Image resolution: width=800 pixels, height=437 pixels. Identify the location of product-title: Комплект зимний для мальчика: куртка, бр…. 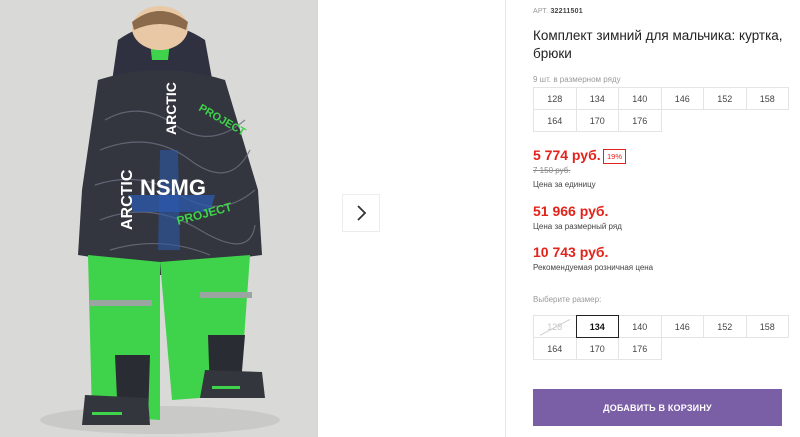
(658, 44).